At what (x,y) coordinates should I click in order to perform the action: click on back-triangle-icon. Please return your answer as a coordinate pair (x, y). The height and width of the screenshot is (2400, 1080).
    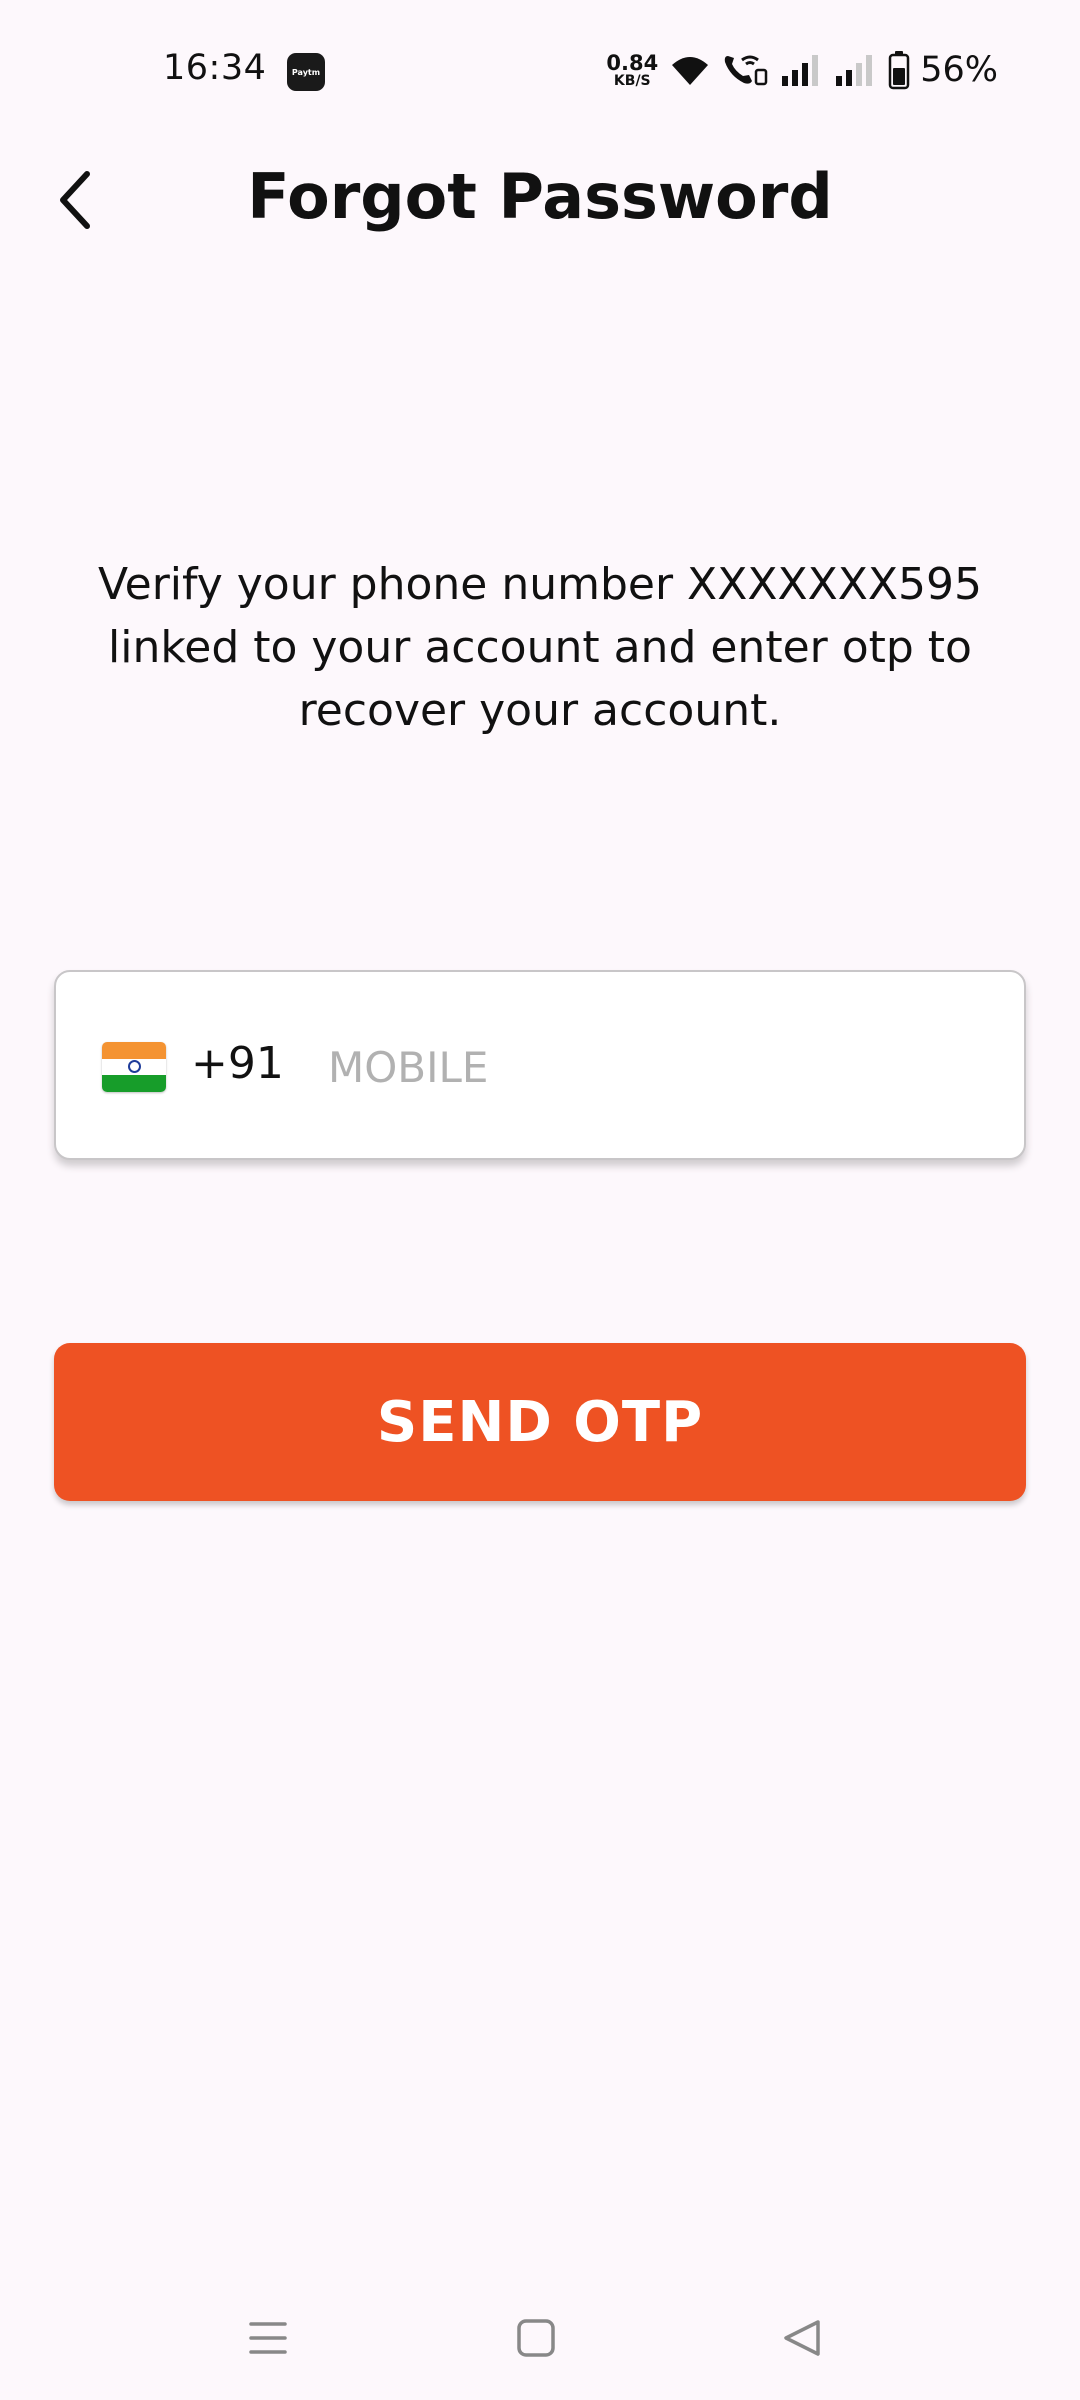
    Looking at the image, I should click on (802, 2338).